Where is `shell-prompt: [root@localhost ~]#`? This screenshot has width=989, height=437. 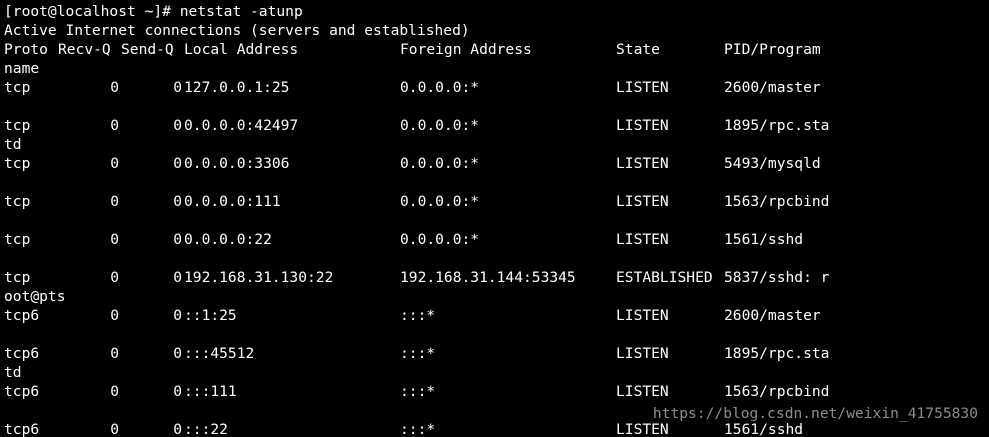 shell-prompt: [root@localhost ~]# is located at coordinates (92, 11).